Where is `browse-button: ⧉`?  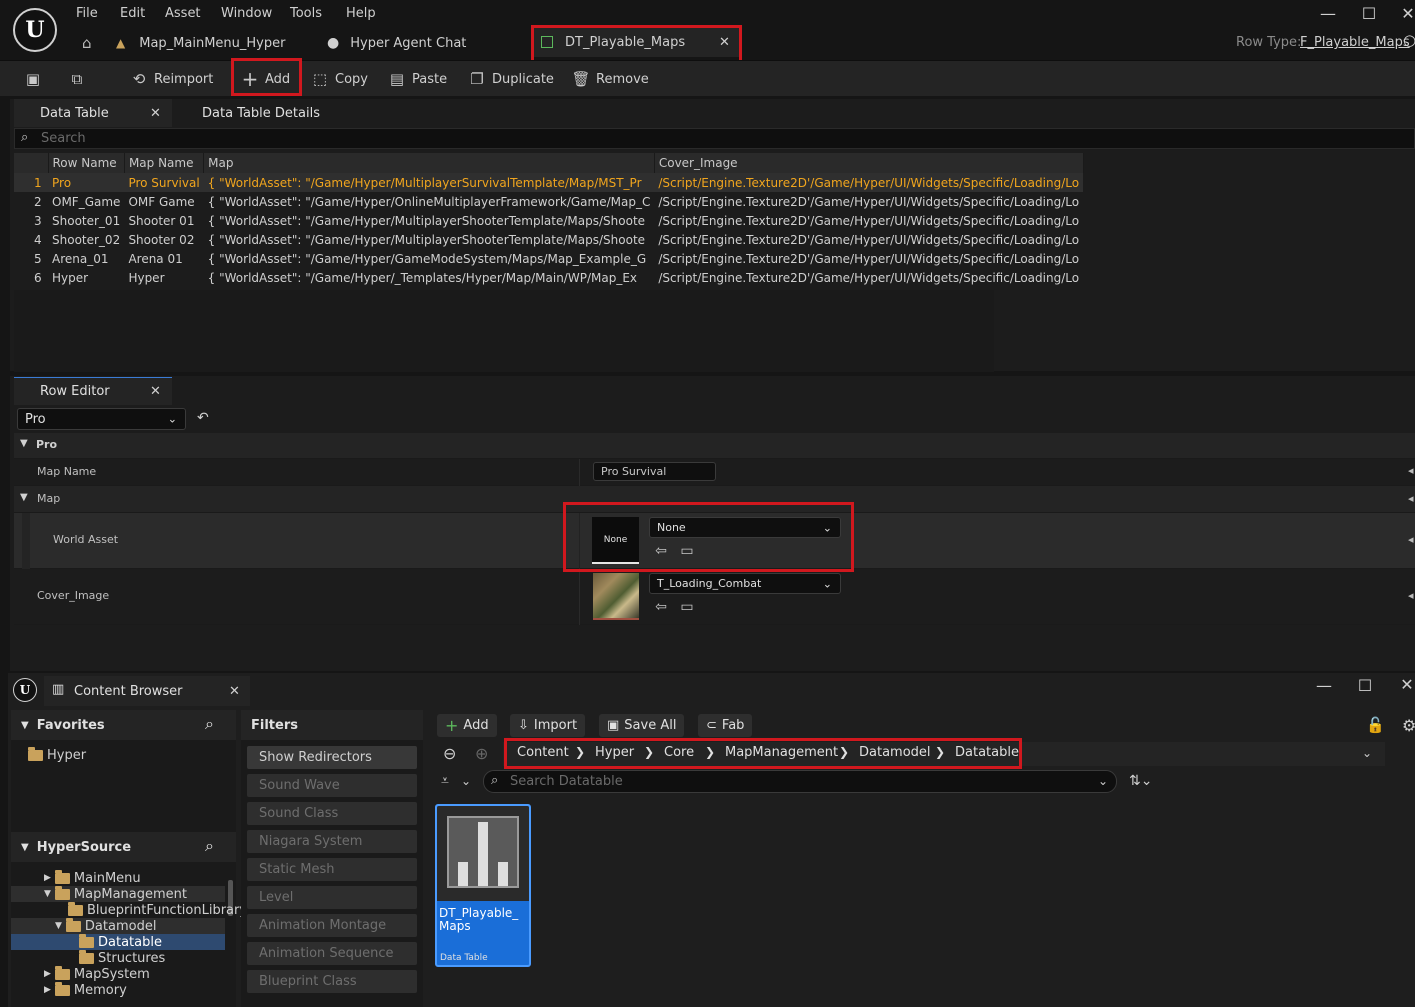
browse-button: ⧉ is located at coordinates (77, 79).